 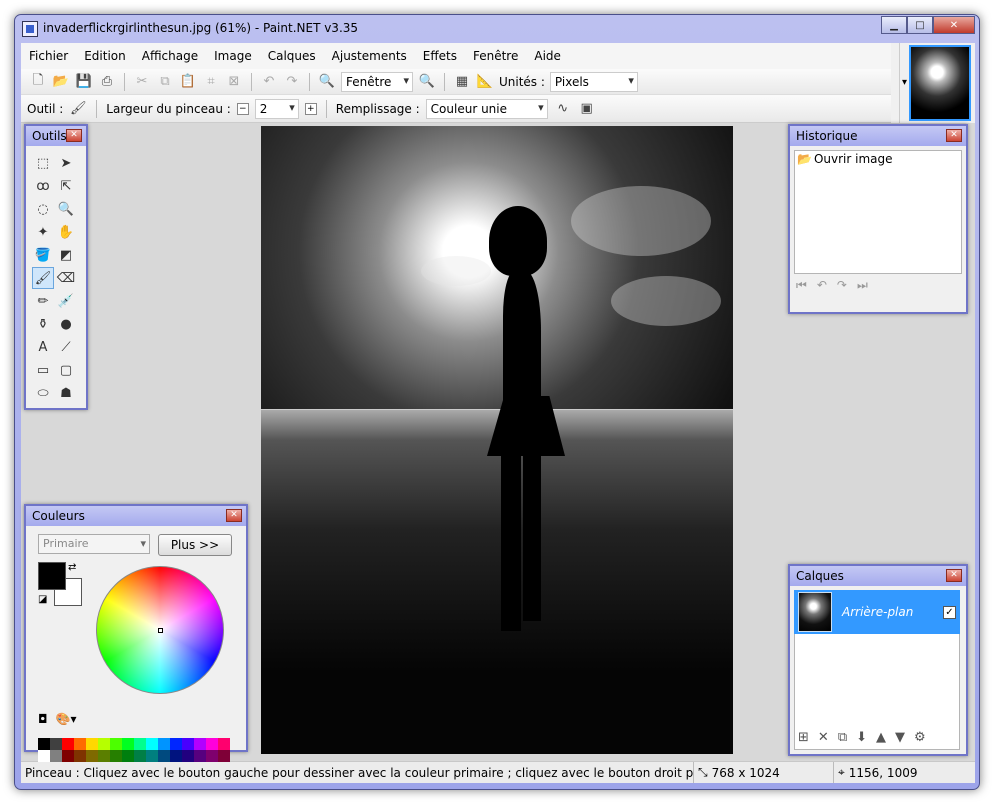 What do you see at coordinates (72, 567) in the screenshot?
I see `swap-colors-icon: ⇄` at bounding box center [72, 567].